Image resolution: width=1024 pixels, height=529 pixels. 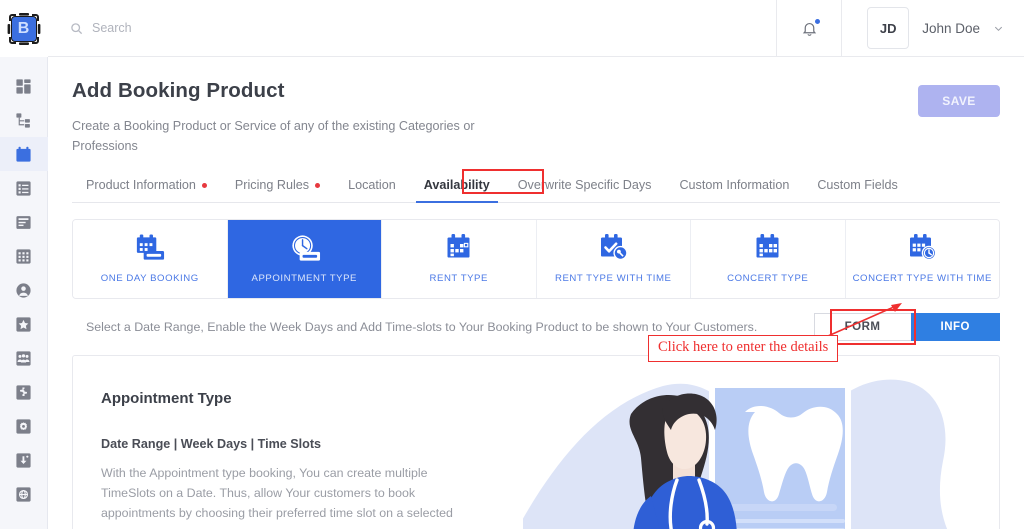 I want to click on star-icon, so click(x=23, y=324).